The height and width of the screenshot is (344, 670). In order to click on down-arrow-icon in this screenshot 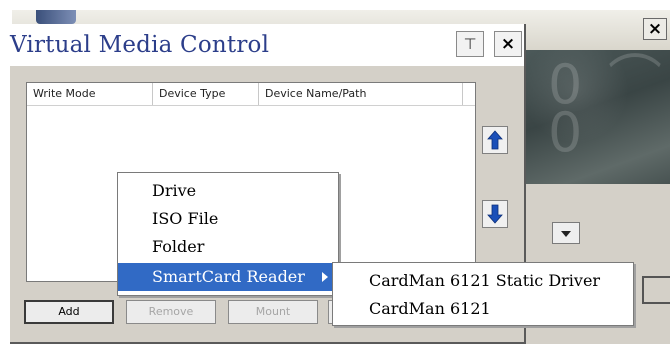, I will do `click(495, 214)`.